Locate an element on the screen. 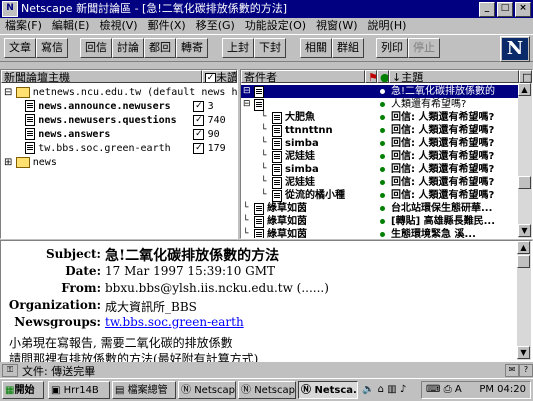 Image resolution: width=533 pixels, height=401 pixels. unread-header: ✓ 未讀 is located at coordinates (219, 76).